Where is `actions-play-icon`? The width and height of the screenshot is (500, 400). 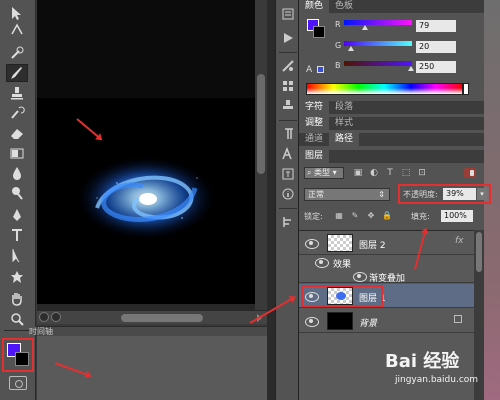 actions-play-icon is located at coordinates (288, 38).